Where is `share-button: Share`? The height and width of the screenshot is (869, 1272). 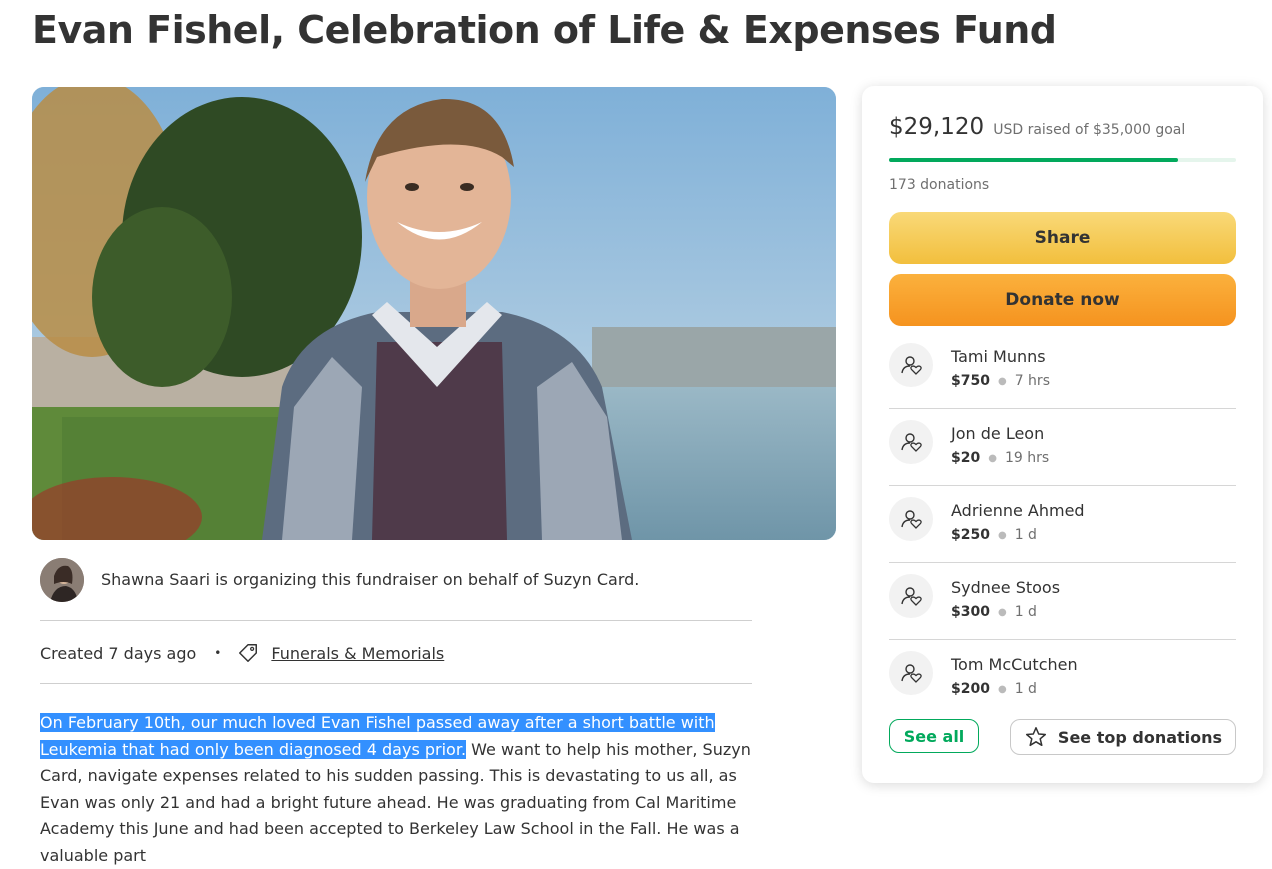 share-button: Share is located at coordinates (1062, 238).